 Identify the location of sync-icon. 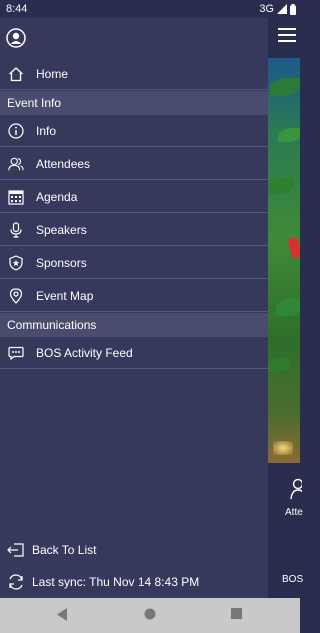
(16, 582).